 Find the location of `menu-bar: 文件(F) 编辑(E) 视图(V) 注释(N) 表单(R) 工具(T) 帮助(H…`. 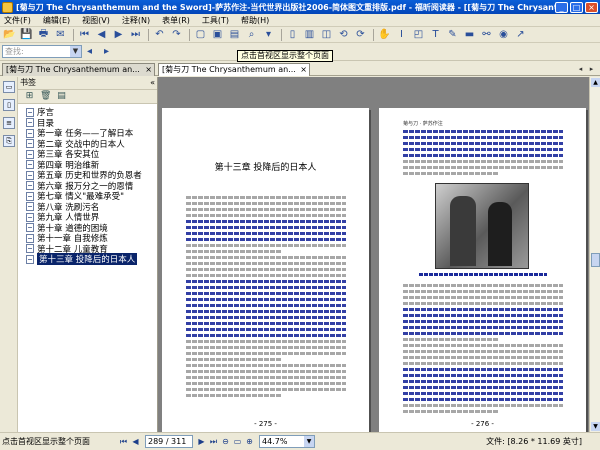

menu-bar: 文件(F) 编辑(E) 视图(V) 注释(N) 表单(R) 工具(T) 帮助(H… is located at coordinates (300, 20).